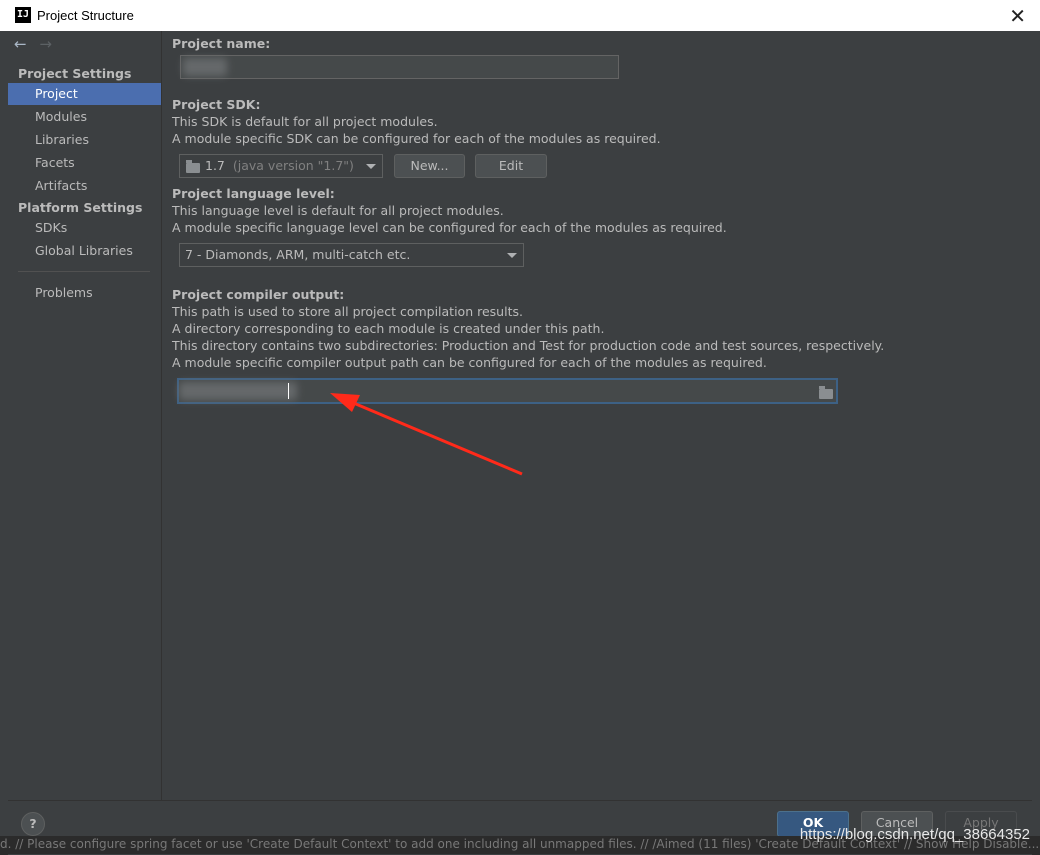 Image resolution: width=1040 pixels, height=855 pixels. I want to click on arrow-head, so click(345, 402).